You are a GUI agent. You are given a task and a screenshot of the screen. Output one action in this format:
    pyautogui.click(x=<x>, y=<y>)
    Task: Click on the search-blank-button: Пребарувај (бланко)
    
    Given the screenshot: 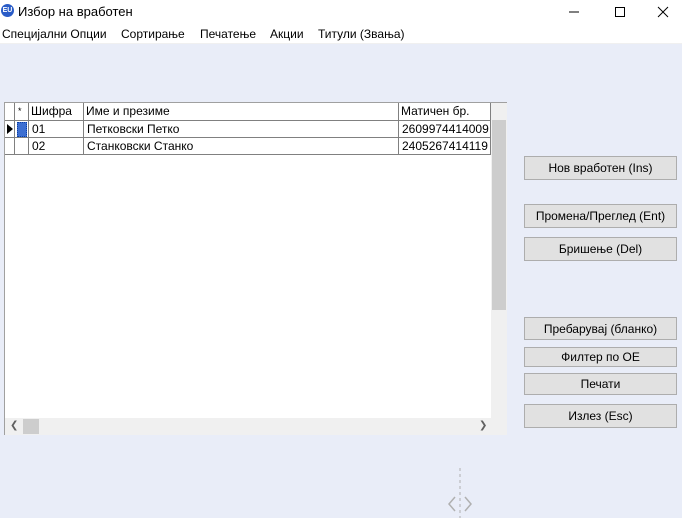 What is the action you would take?
    pyautogui.click(x=600, y=328)
    